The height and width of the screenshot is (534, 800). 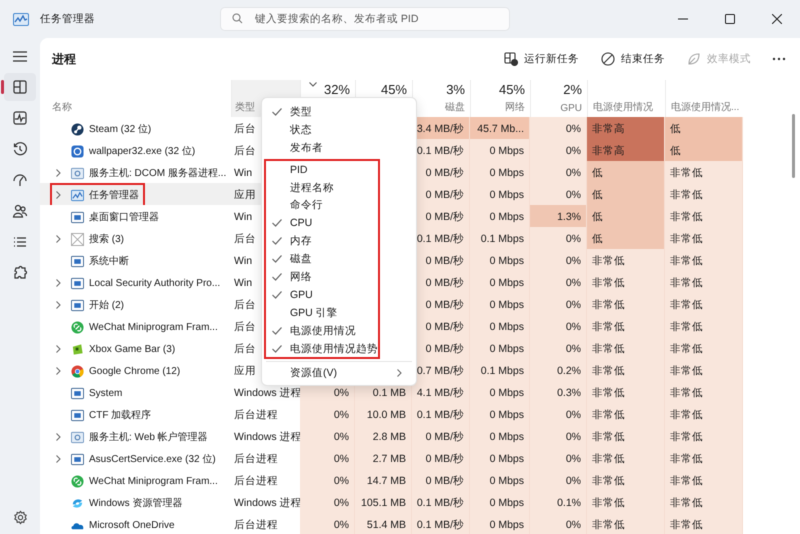 I want to click on menu-item: 网络, so click(x=301, y=277).